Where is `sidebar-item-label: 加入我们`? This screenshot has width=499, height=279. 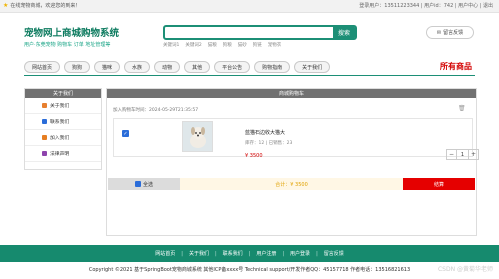 sidebar-item-label: 加入我们 is located at coordinates (60, 138).